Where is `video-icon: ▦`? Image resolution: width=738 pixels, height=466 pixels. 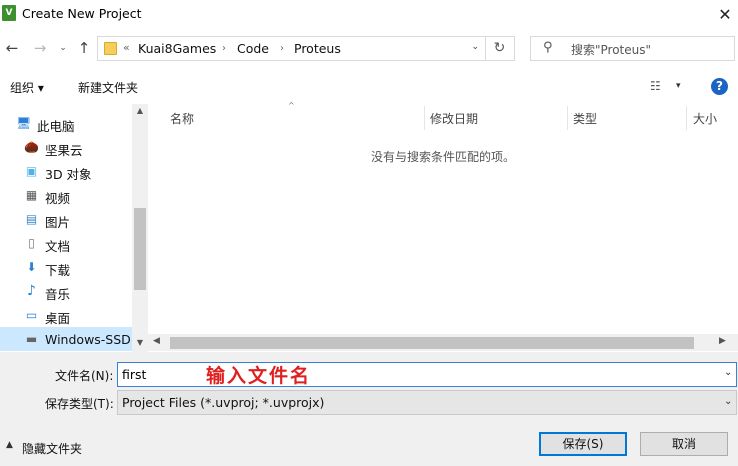
video-icon: ▦ is located at coordinates (31, 195).